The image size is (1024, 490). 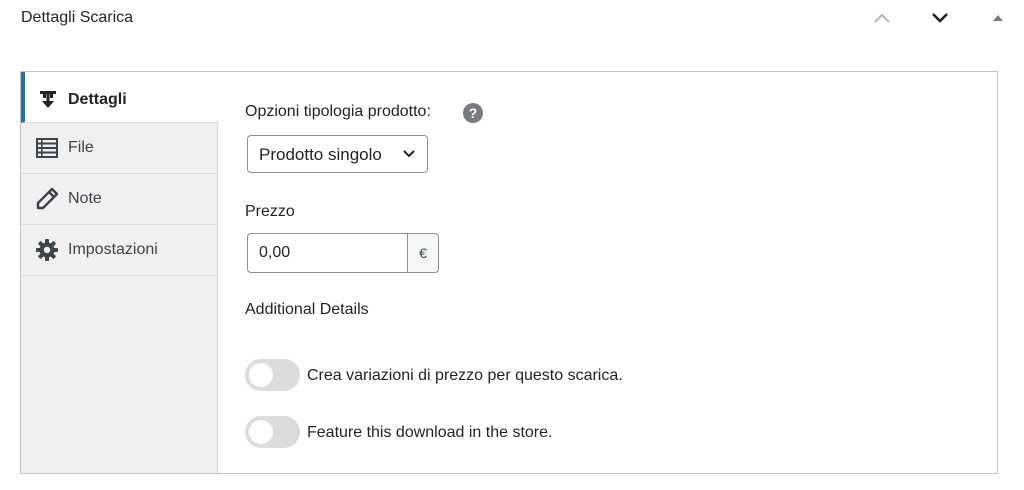 What do you see at coordinates (512, 20) in the screenshot?
I see `metabox-header: Dettagli Scarica` at bounding box center [512, 20].